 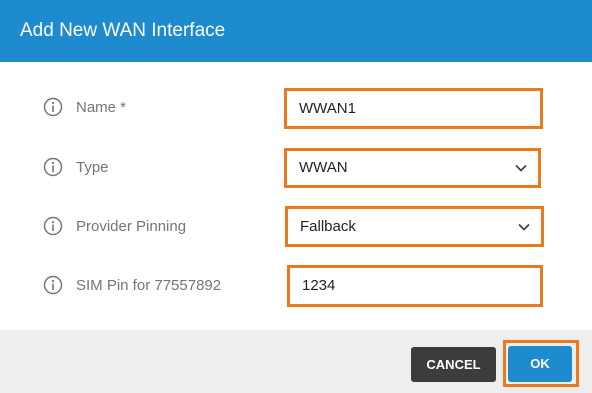 What do you see at coordinates (131, 226) in the screenshot?
I see `provider-pinning-label: Provider Pinning` at bounding box center [131, 226].